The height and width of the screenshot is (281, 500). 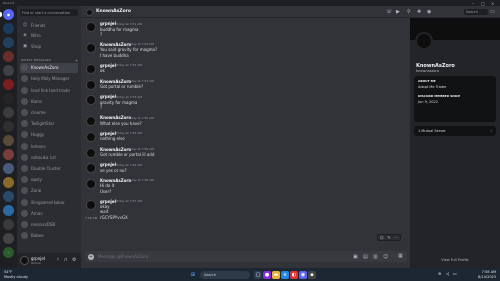 I want to click on add-server-icon: +, so click(x=8, y=252).